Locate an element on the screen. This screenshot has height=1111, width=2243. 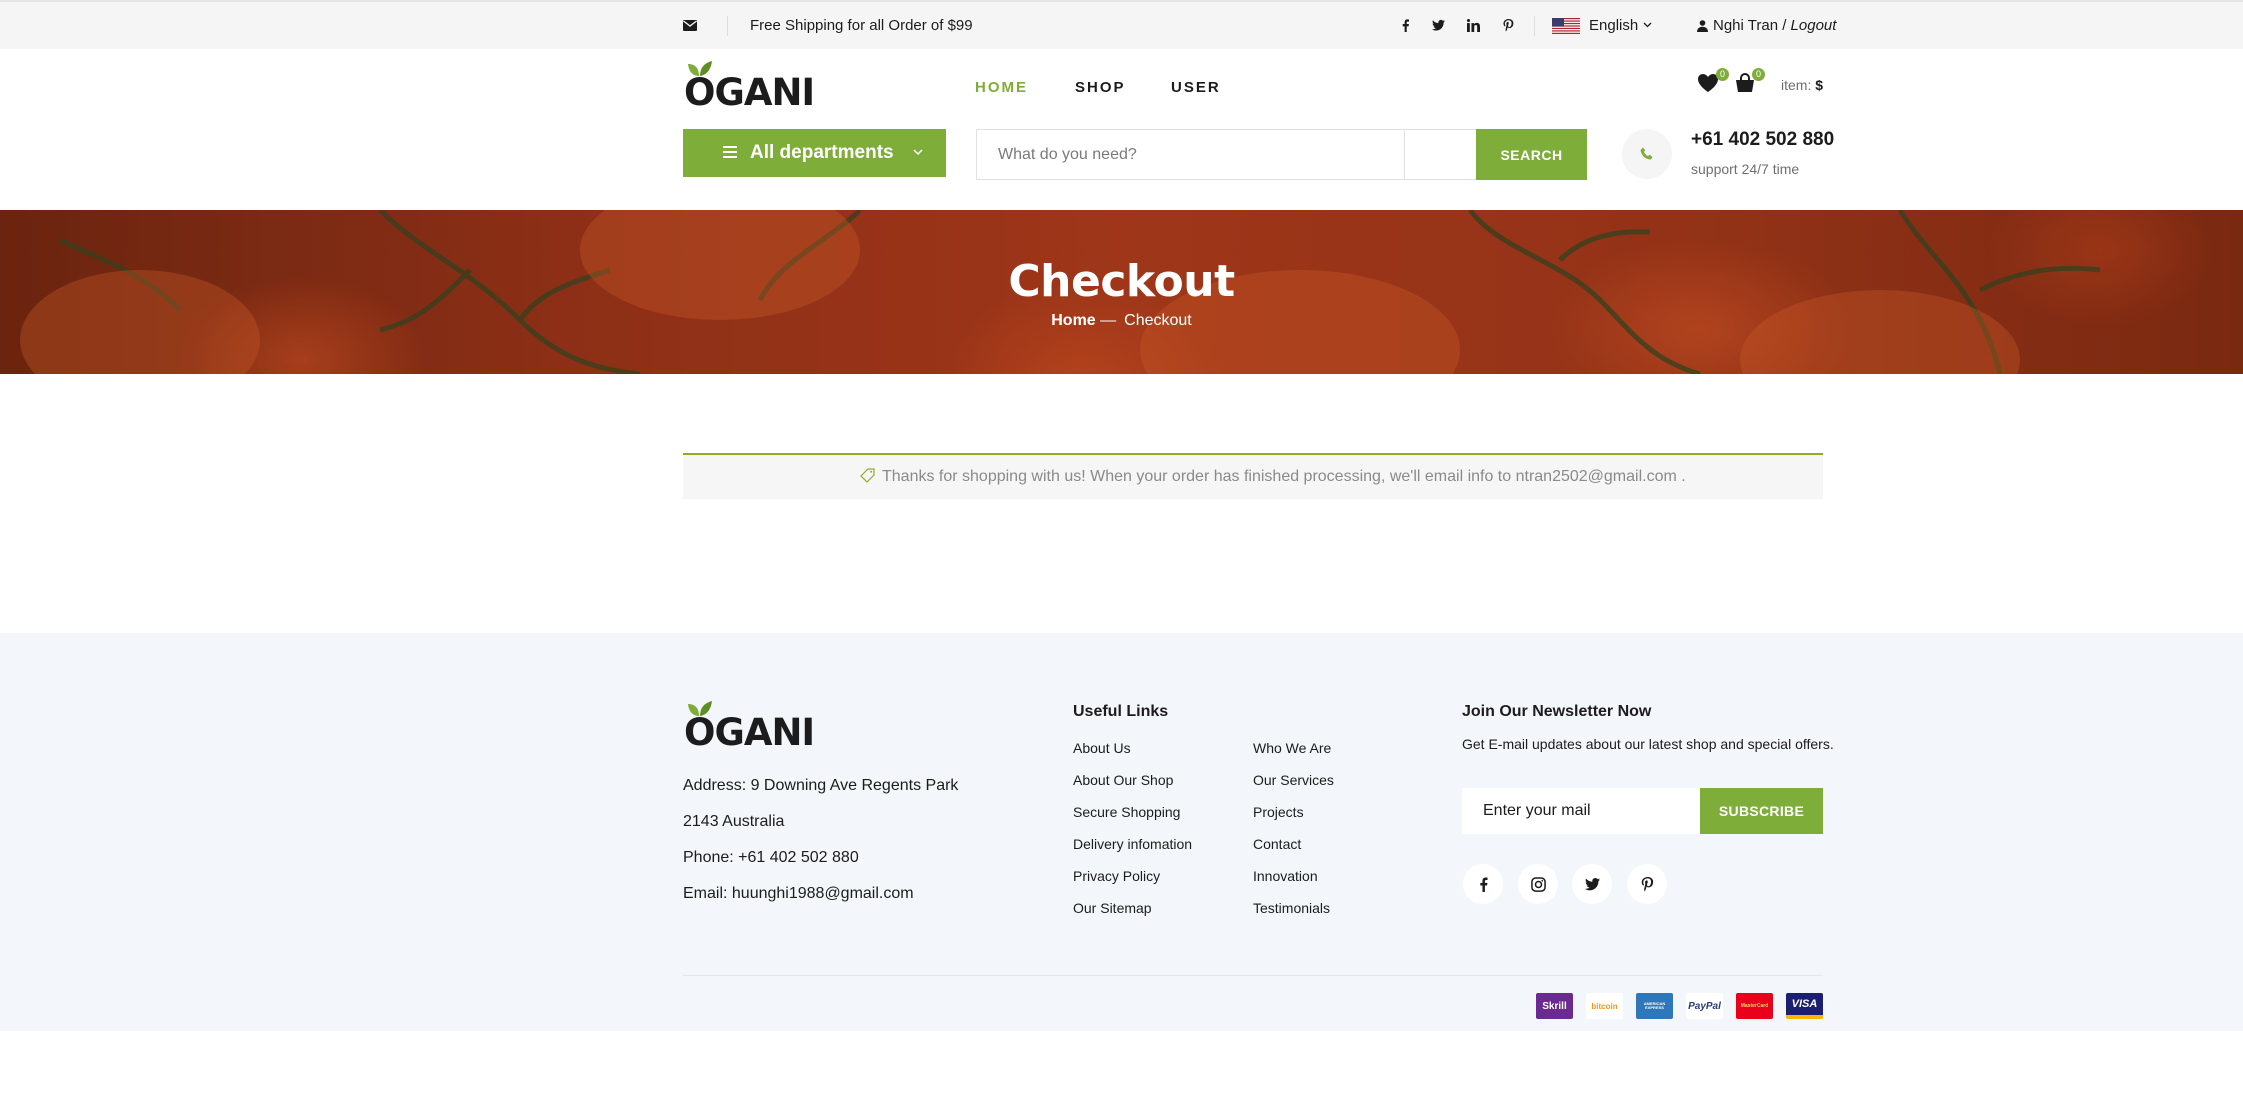
user-name: Nghi Tran / is located at coordinates (1749, 25).